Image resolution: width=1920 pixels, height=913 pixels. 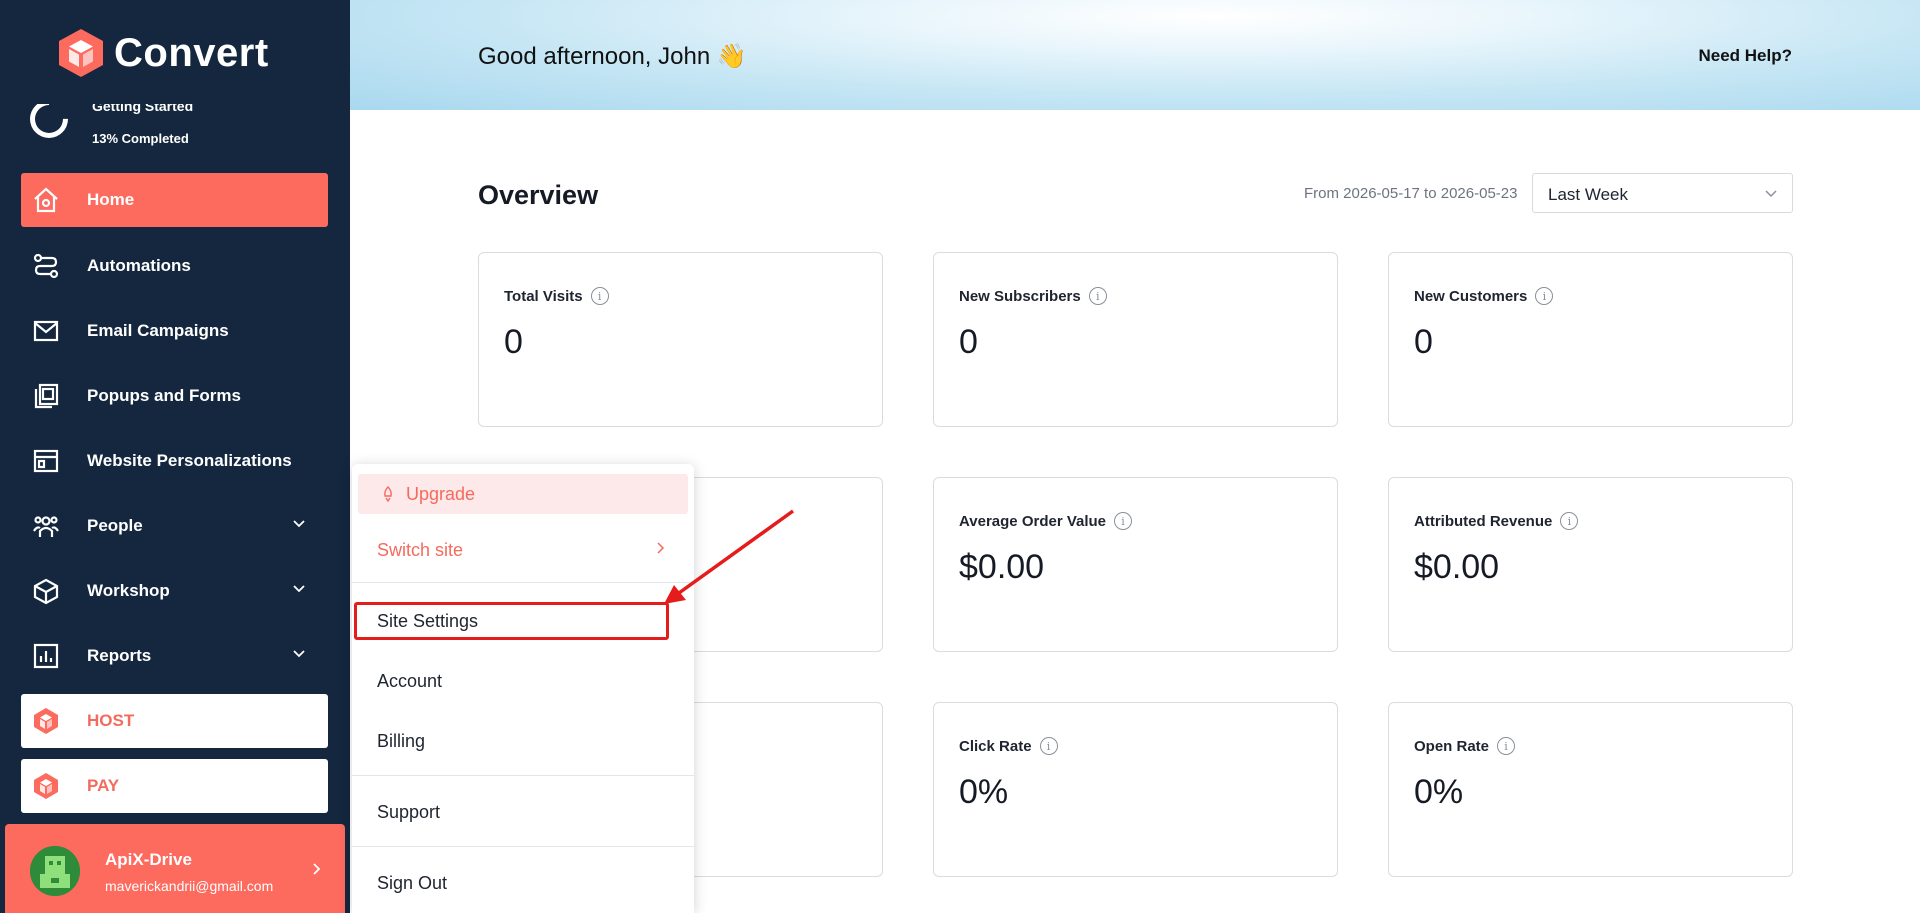 I want to click on stat-label: Click Rate, so click(x=995, y=746).